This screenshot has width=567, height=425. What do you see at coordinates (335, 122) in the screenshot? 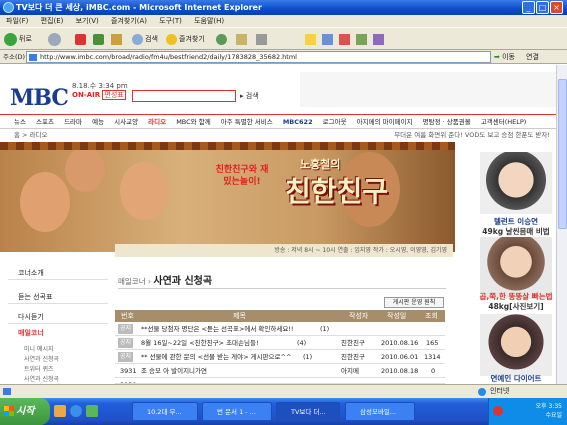
I see `gnb-logout: 로그아웃` at bounding box center [335, 122].